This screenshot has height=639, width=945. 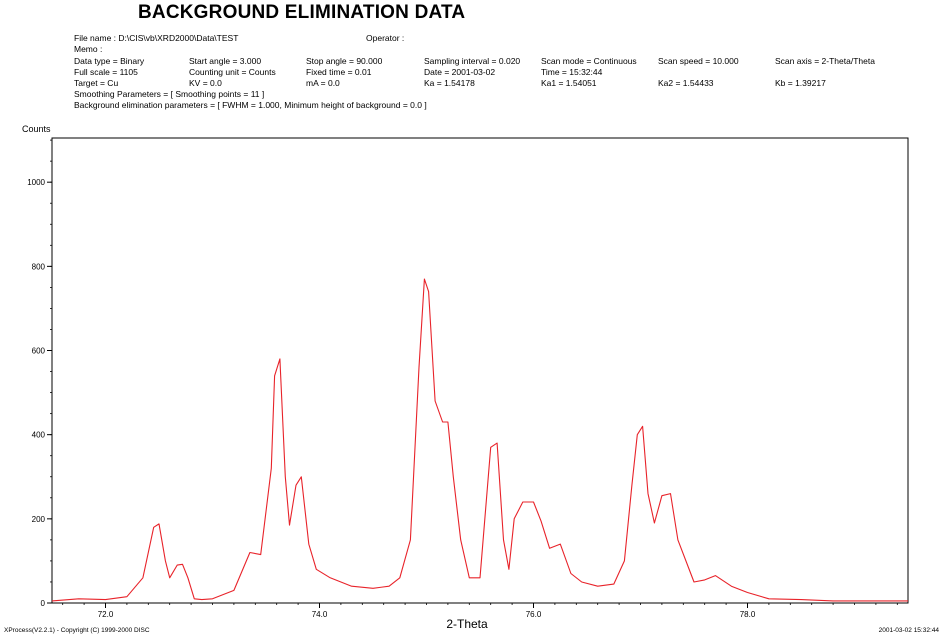 What do you see at coordinates (467, 624) in the screenshot?
I see `x-axis-label: 2-Theta` at bounding box center [467, 624].